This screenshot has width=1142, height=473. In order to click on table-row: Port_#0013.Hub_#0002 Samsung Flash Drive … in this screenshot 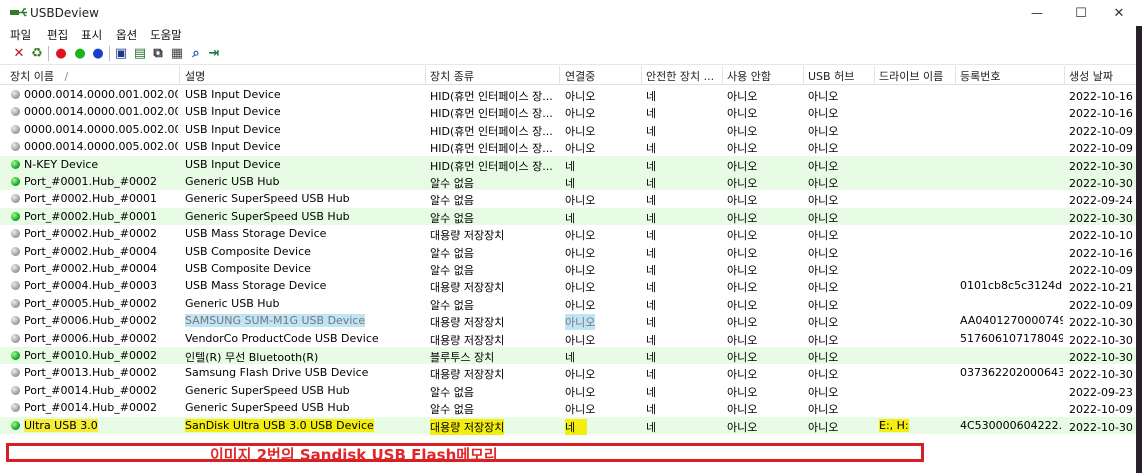, I will do `click(571, 372)`.